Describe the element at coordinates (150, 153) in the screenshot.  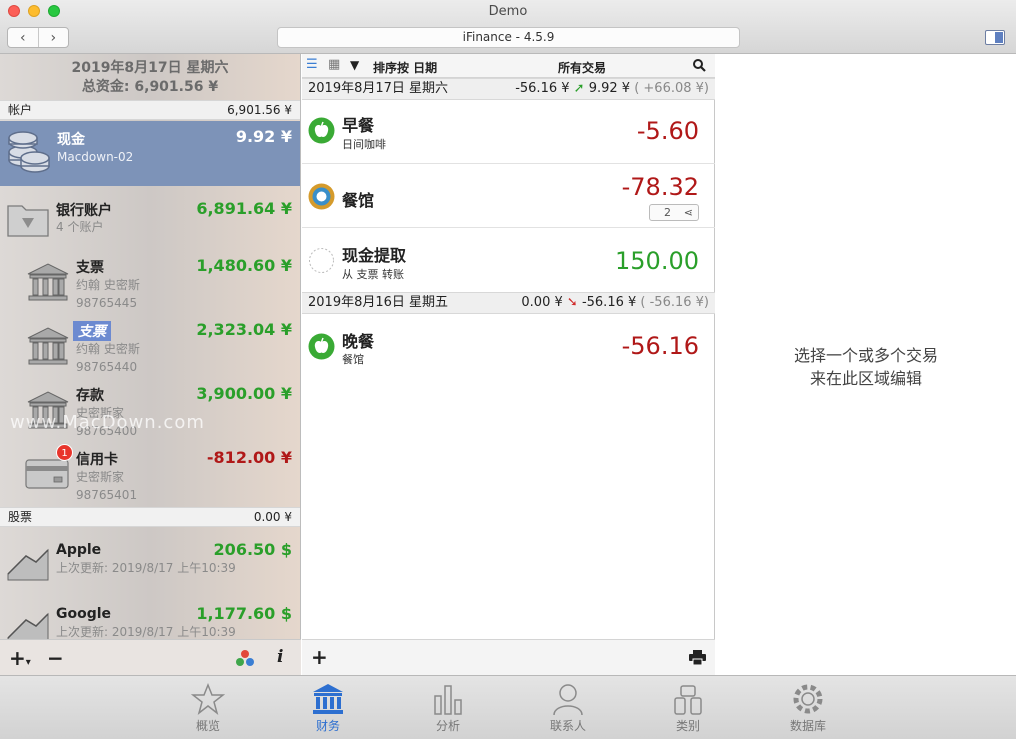
I see `account-row-cash: 现金 9.92 ¥ Macdown-02` at that location.